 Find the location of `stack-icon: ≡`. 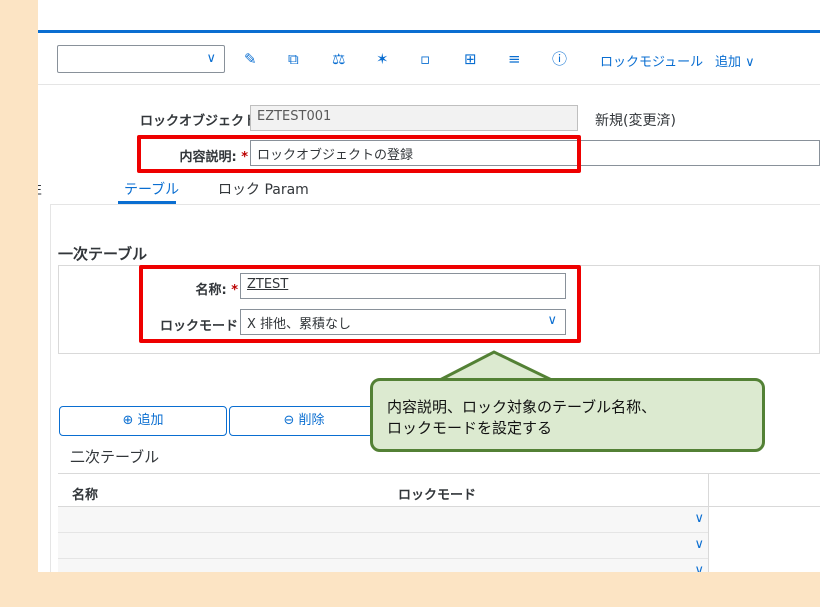

stack-icon: ≡ is located at coordinates (514, 59).